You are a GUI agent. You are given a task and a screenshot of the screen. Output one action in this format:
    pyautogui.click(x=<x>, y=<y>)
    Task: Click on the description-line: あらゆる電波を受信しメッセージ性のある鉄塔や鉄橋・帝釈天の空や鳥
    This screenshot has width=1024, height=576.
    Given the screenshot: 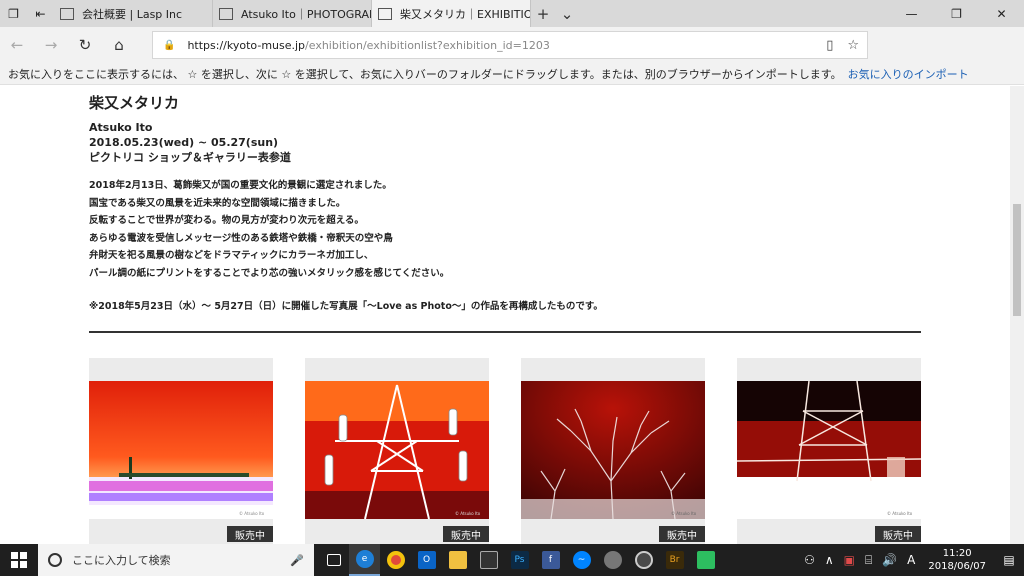 What is the action you would take?
    pyautogui.click(x=241, y=238)
    